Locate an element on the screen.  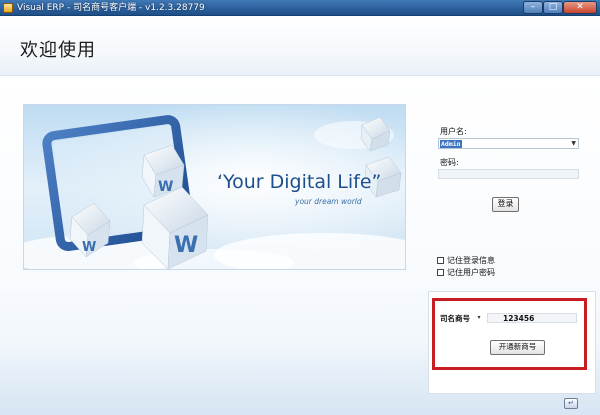
banner-headline: ‘Your Digital Life” is located at coordinates (299, 182).